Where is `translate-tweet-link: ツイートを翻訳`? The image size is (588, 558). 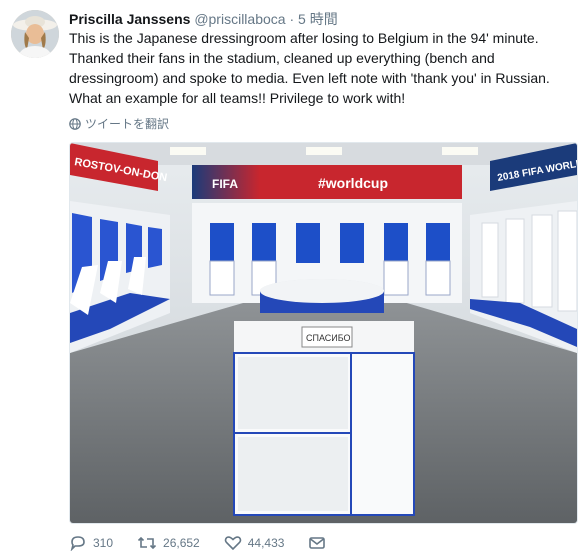
translate-tweet-link: ツイートを翻訳 is located at coordinates (119, 123).